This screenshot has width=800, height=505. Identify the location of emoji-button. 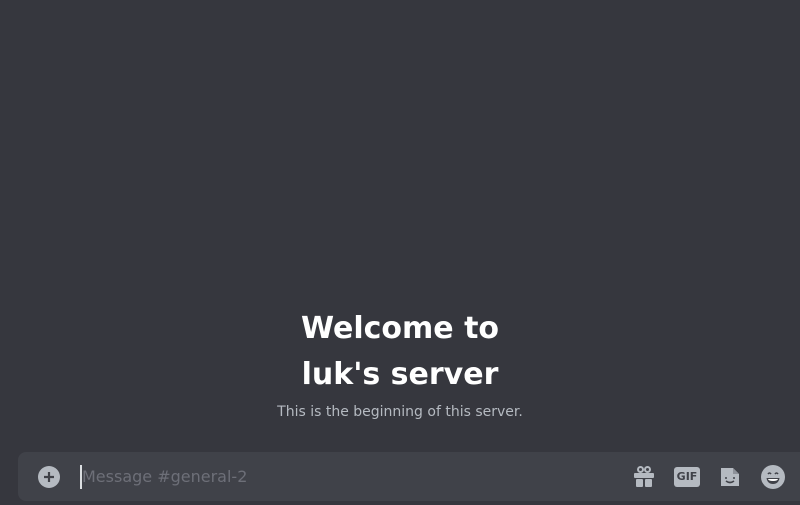
(773, 477).